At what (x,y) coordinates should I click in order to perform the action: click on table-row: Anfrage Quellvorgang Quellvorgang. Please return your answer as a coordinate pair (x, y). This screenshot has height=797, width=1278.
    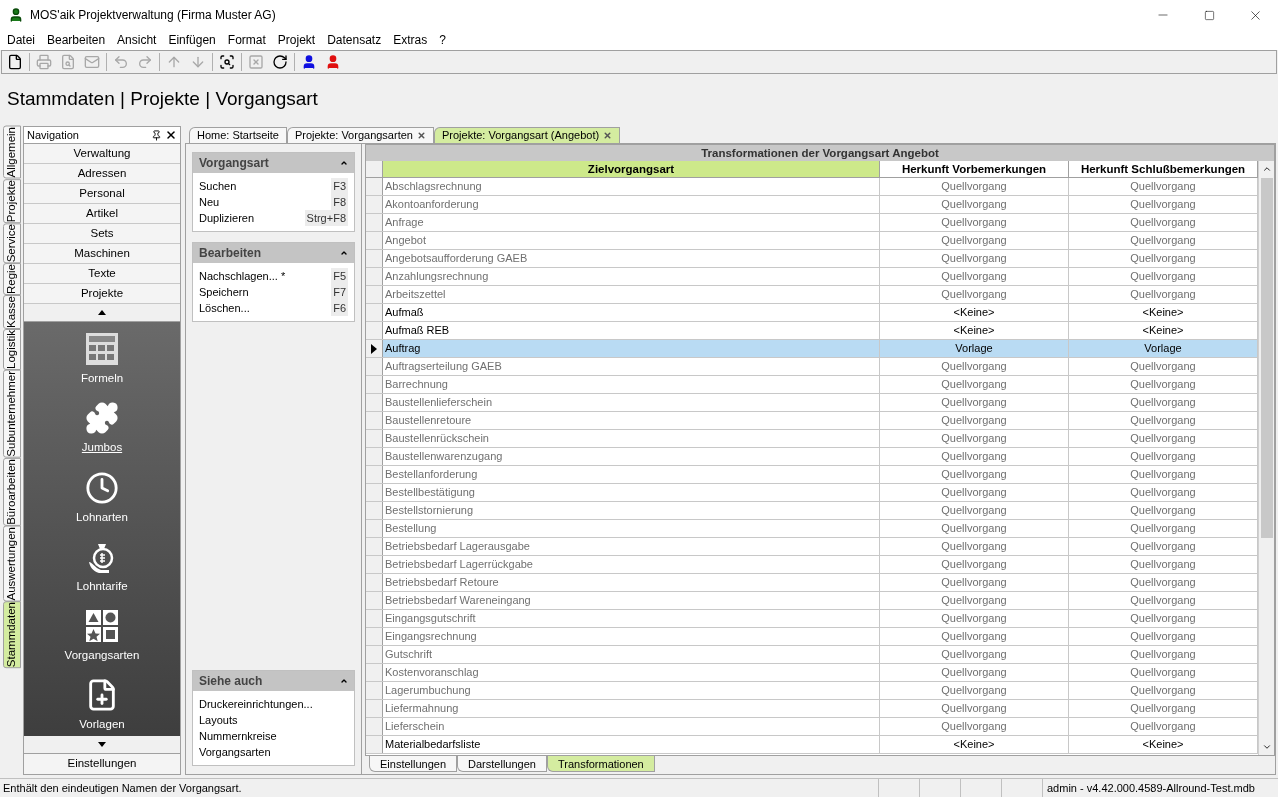
    Looking at the image, I should click on (812, 223).